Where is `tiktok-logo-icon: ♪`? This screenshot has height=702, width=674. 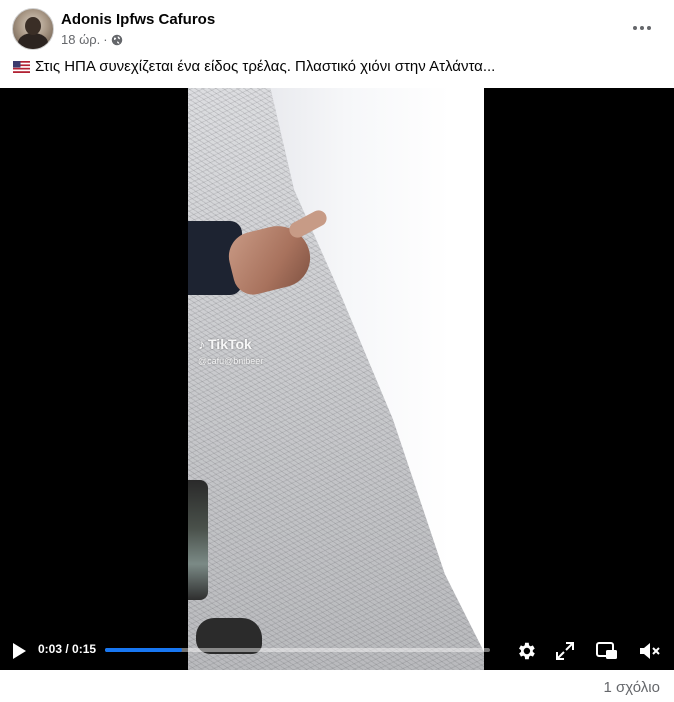 tiktok-logo-icon: ♪ is located at coordinates (201, 344).